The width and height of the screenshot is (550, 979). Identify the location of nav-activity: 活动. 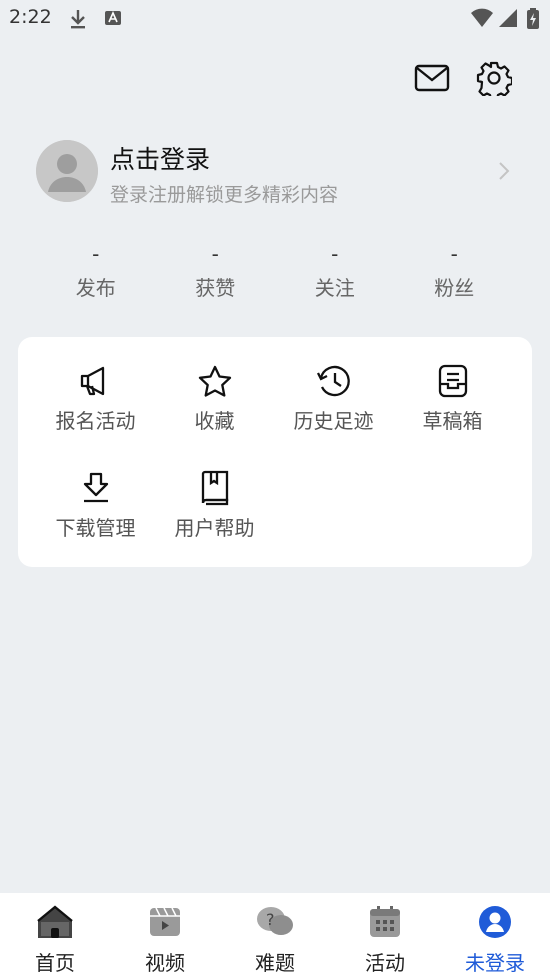
(385, 936).